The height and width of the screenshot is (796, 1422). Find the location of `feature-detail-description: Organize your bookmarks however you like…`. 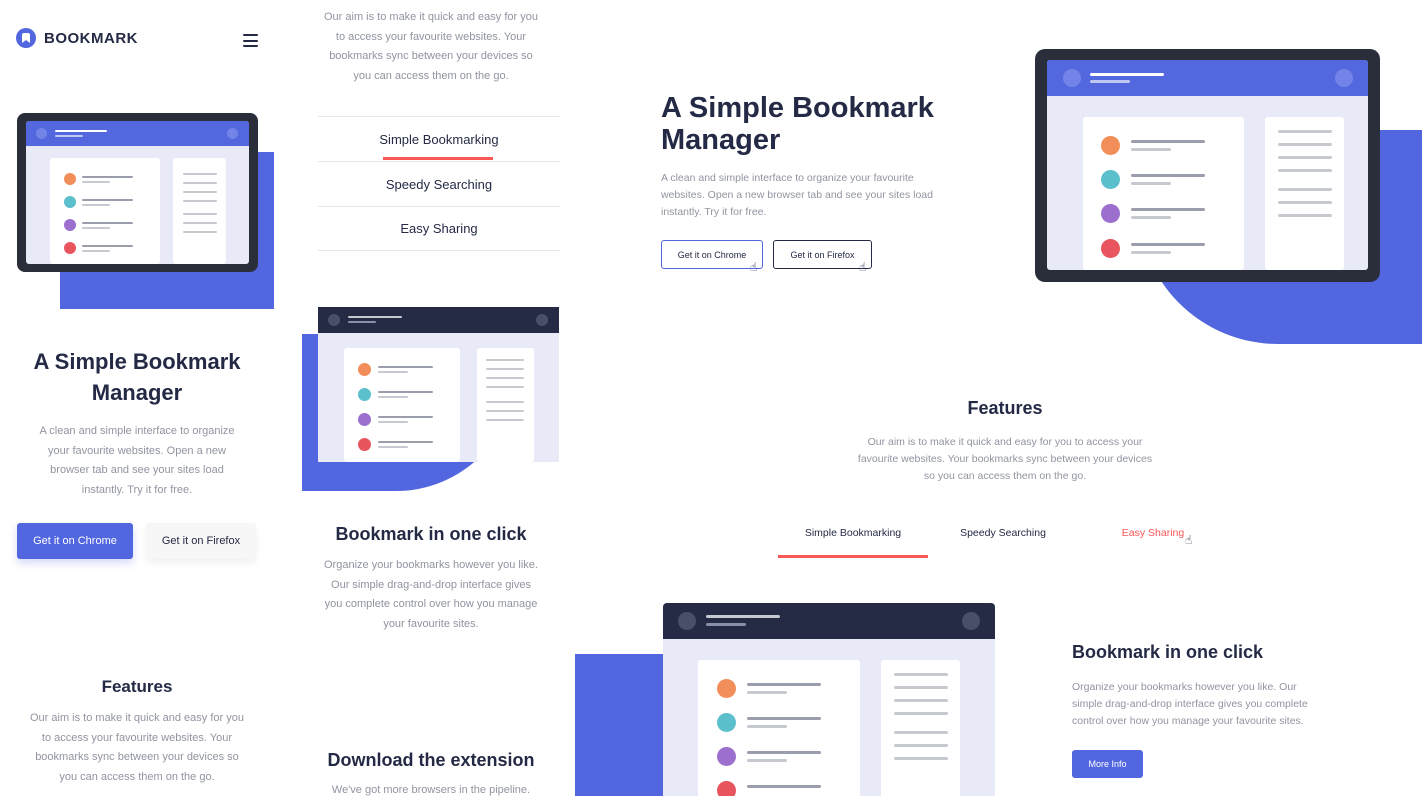

feature-detail-description: Organize your bookmarks however you like… is located at coordinates (431, 594).